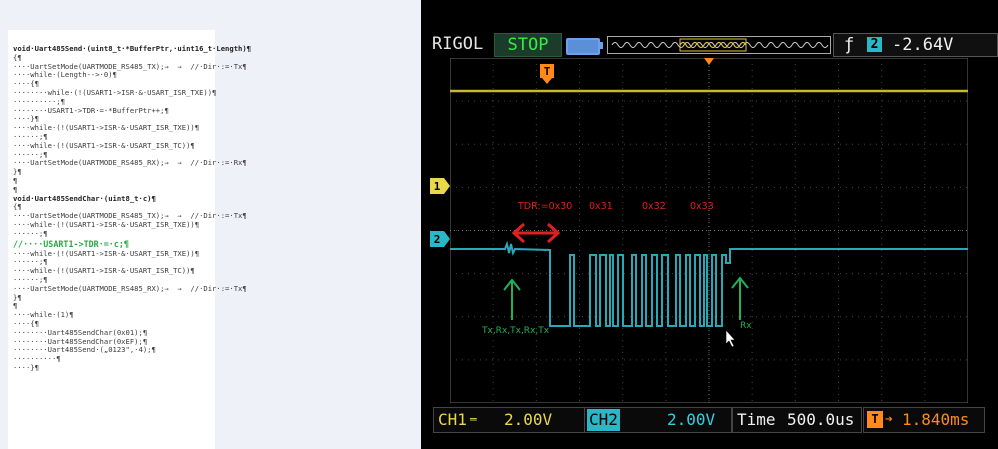 The height and width of the screenshot is (449, 998). I want to click on code-line: ¶, so click(15, 180).